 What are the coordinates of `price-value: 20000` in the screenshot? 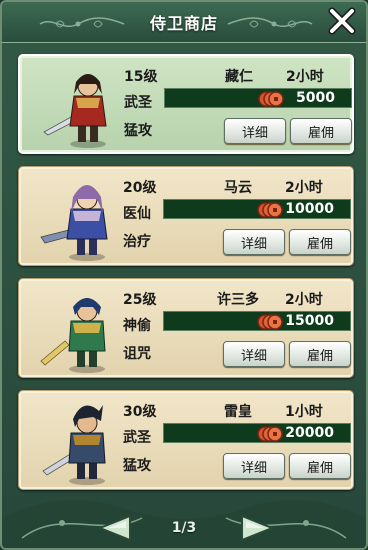 It's located at (309, 433).